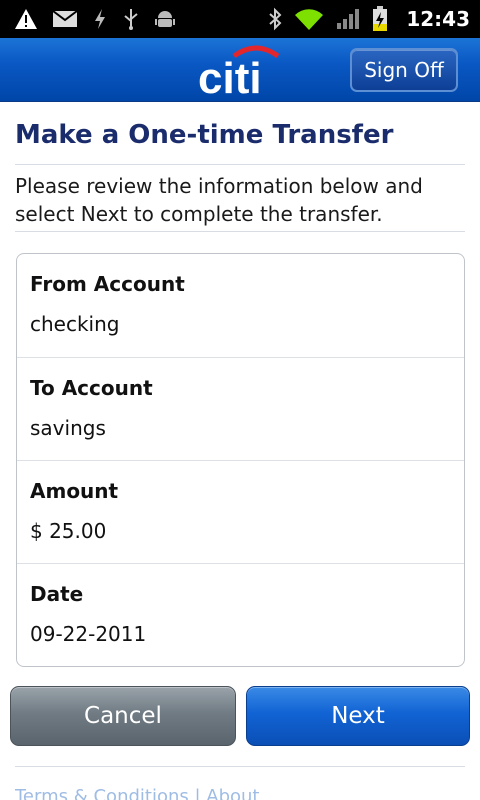 The width and height of the screenshot is (480, 800). I want to click on app-header: citi Sign Off, so click(240, 70).